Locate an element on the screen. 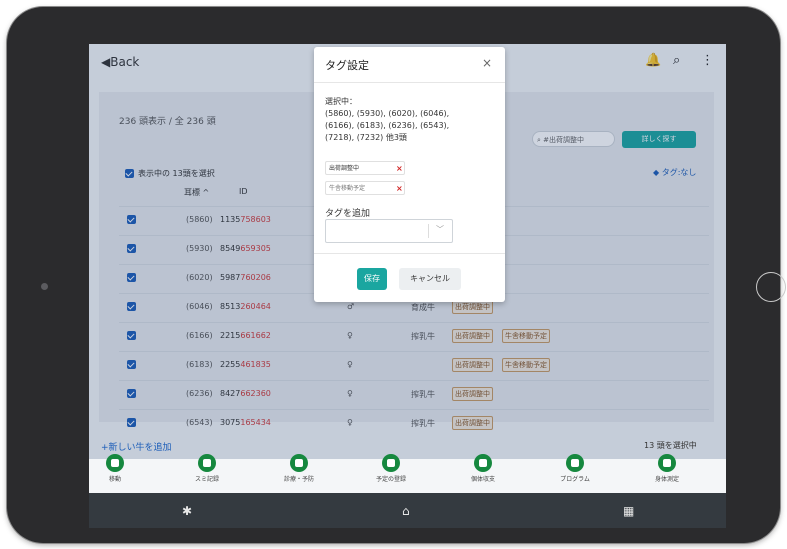 The height and width of the screenshot is (549, 787). action-button: 予定の登録 is located at coordinates (391, 468).